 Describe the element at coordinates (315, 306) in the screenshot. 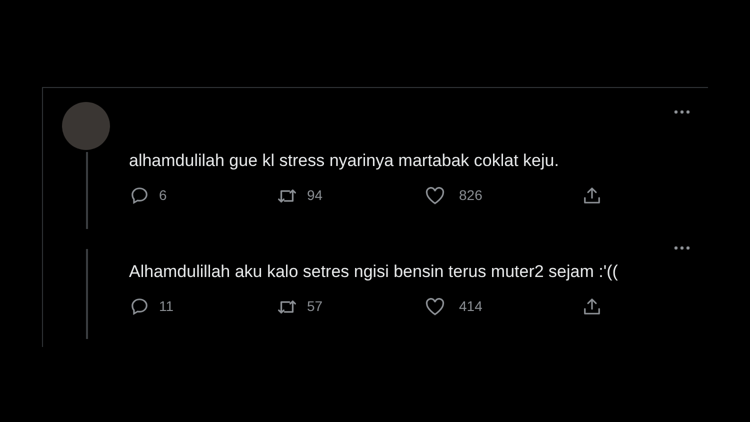

I see `retweet-count: 57` at that location.